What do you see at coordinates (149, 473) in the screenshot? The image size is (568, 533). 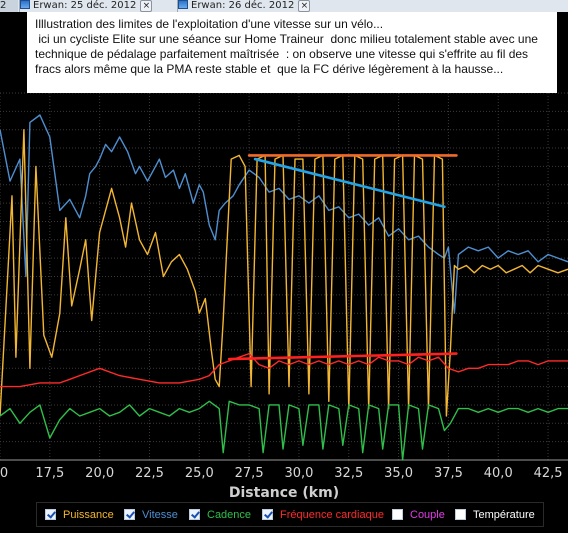 I see `x-tick-label: 22,5` at bounding box center [149, 473].